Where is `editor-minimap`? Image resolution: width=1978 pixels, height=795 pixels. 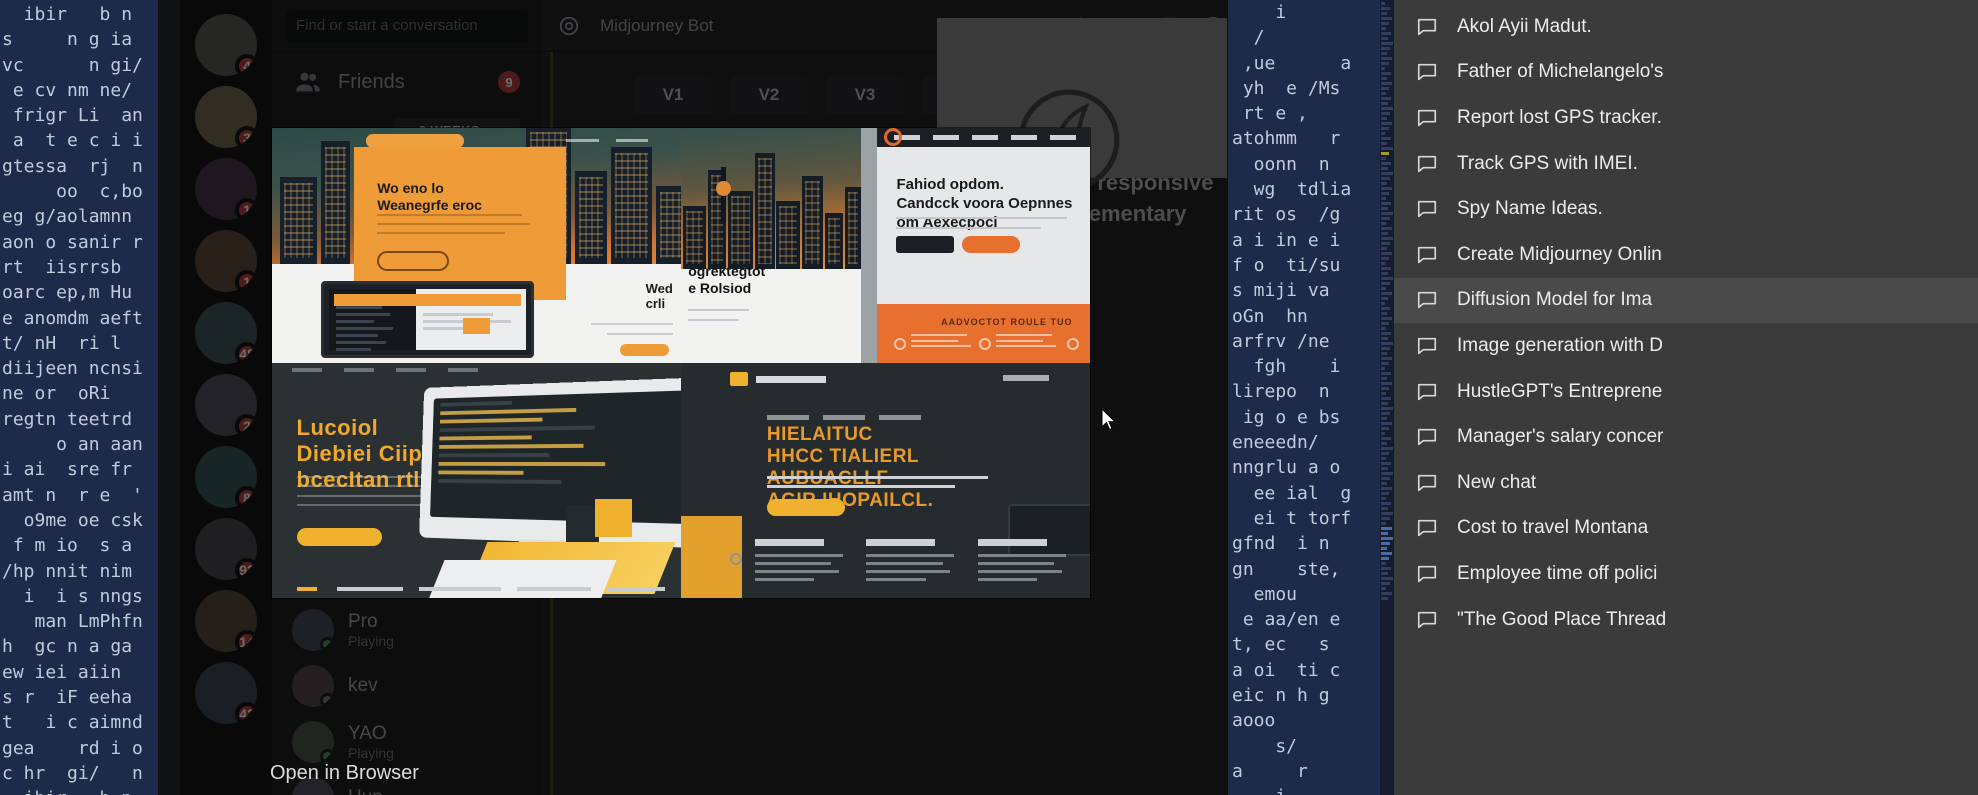
editor-minimap is located at coordinates (1387, 397).